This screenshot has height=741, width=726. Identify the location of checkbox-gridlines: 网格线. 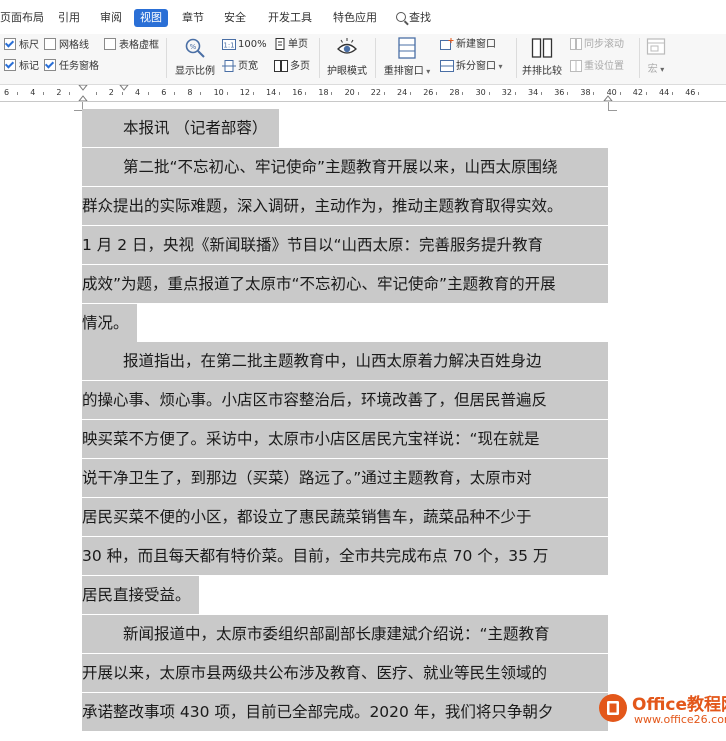
(66, 45).